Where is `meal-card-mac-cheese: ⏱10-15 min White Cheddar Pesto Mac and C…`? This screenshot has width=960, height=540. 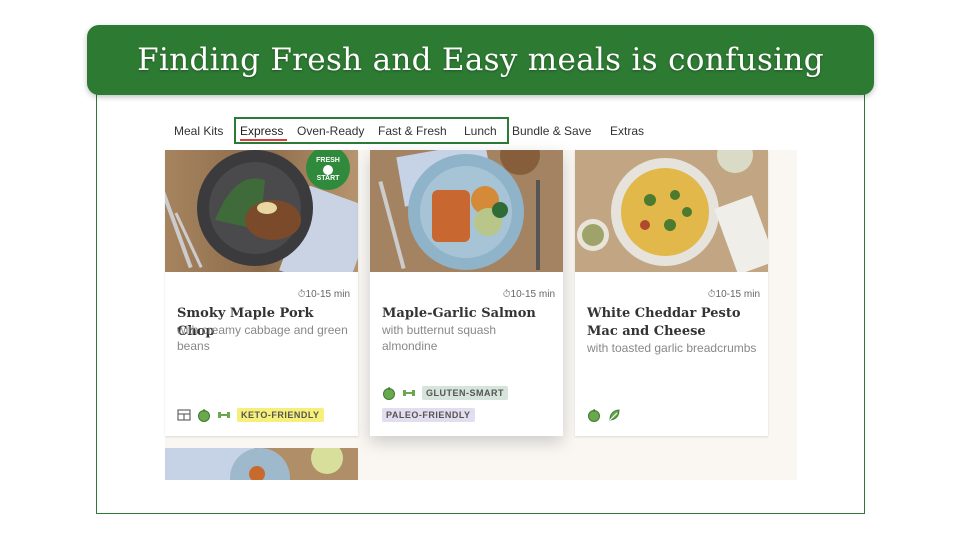
meal-card-mac-cheese: ⏱10-15 min White Cheddar Pesto Mac and C… is located at coordinates (671, 293).